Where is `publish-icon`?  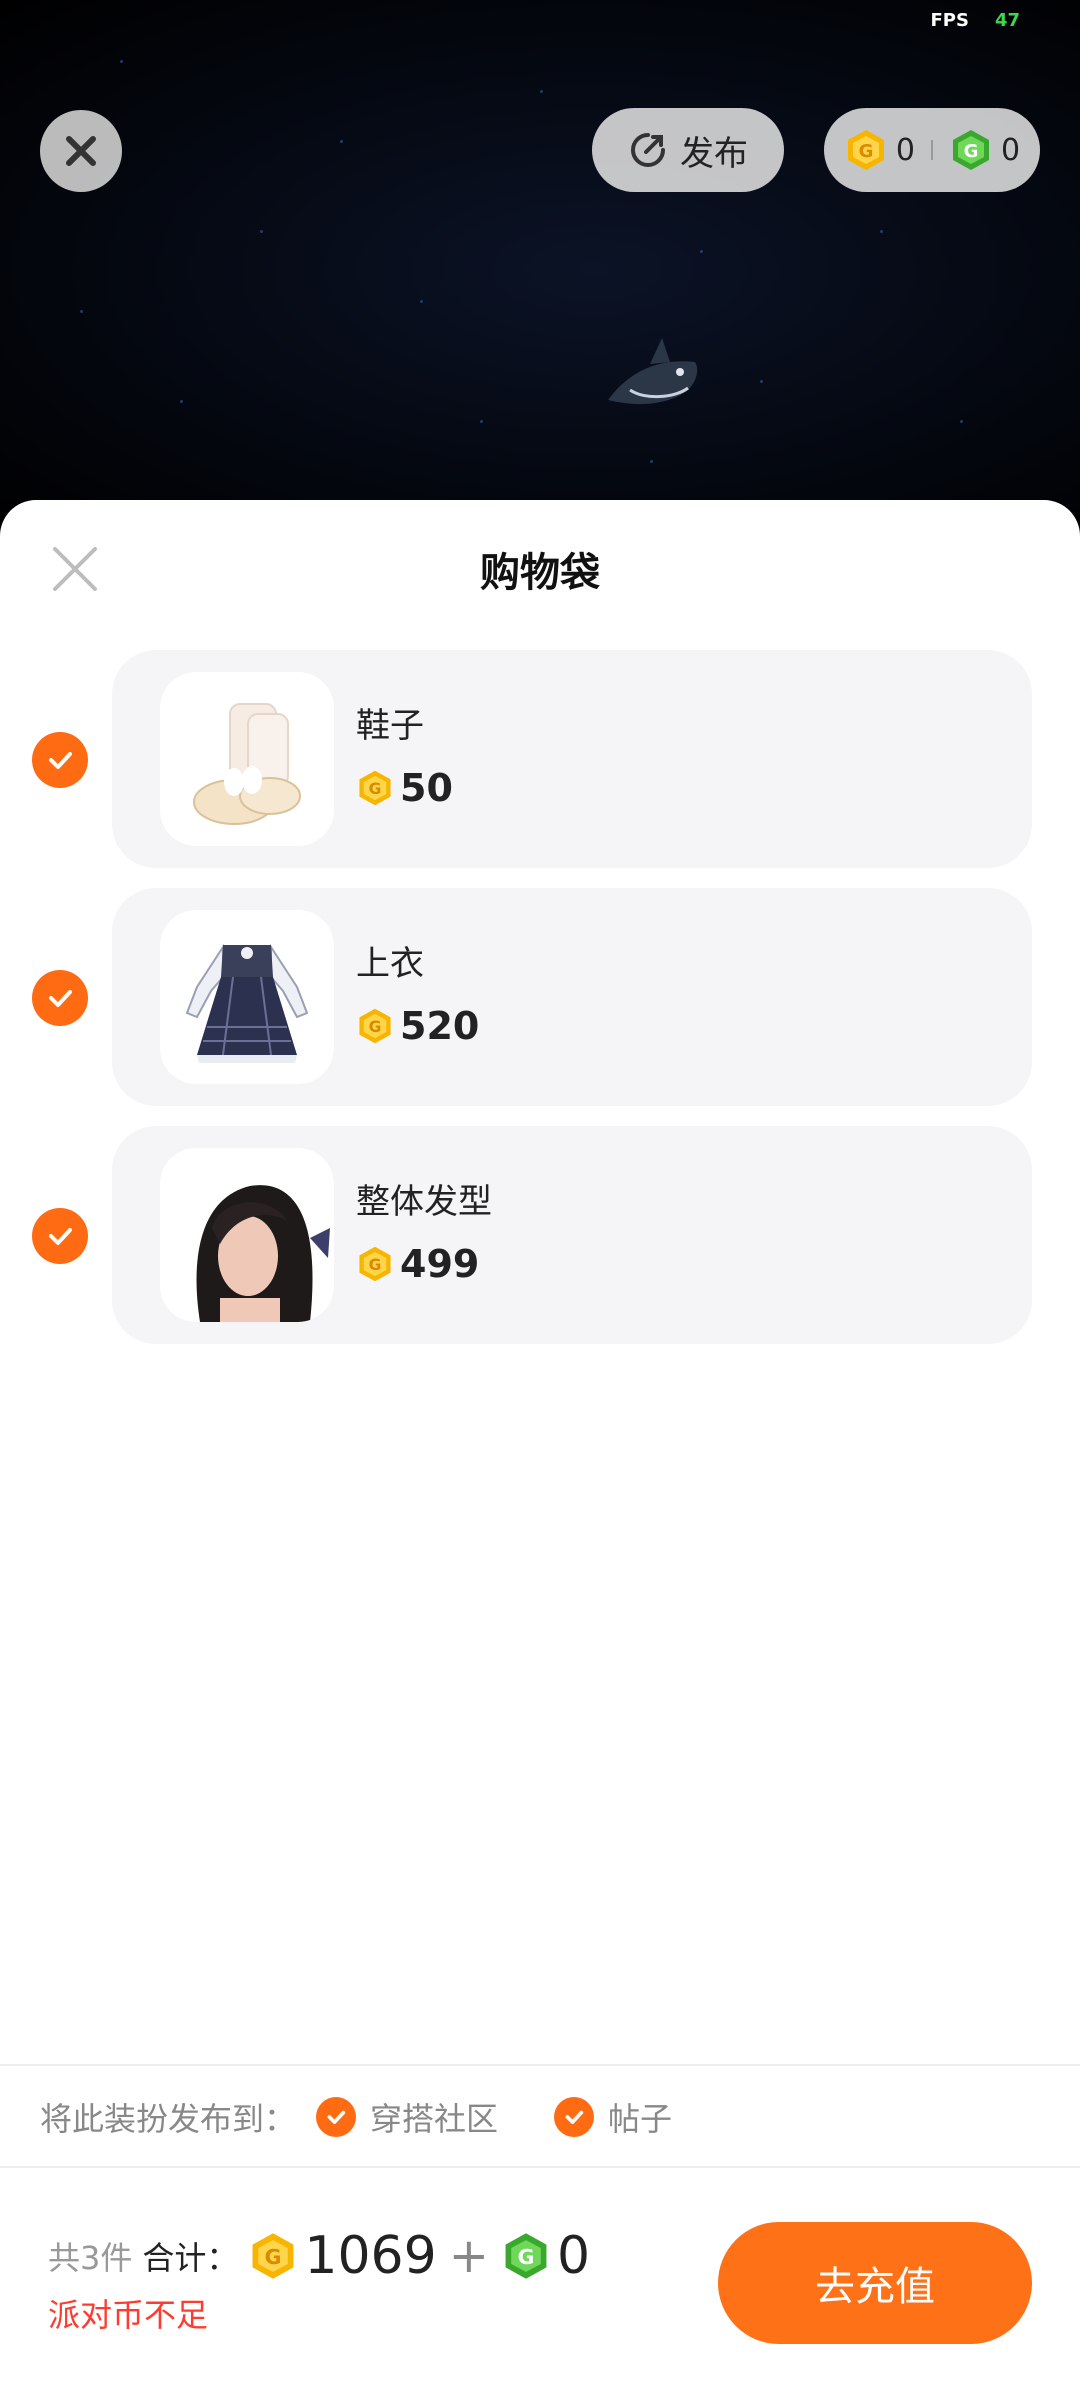
publish-icon is located at coordinates (648, 150).